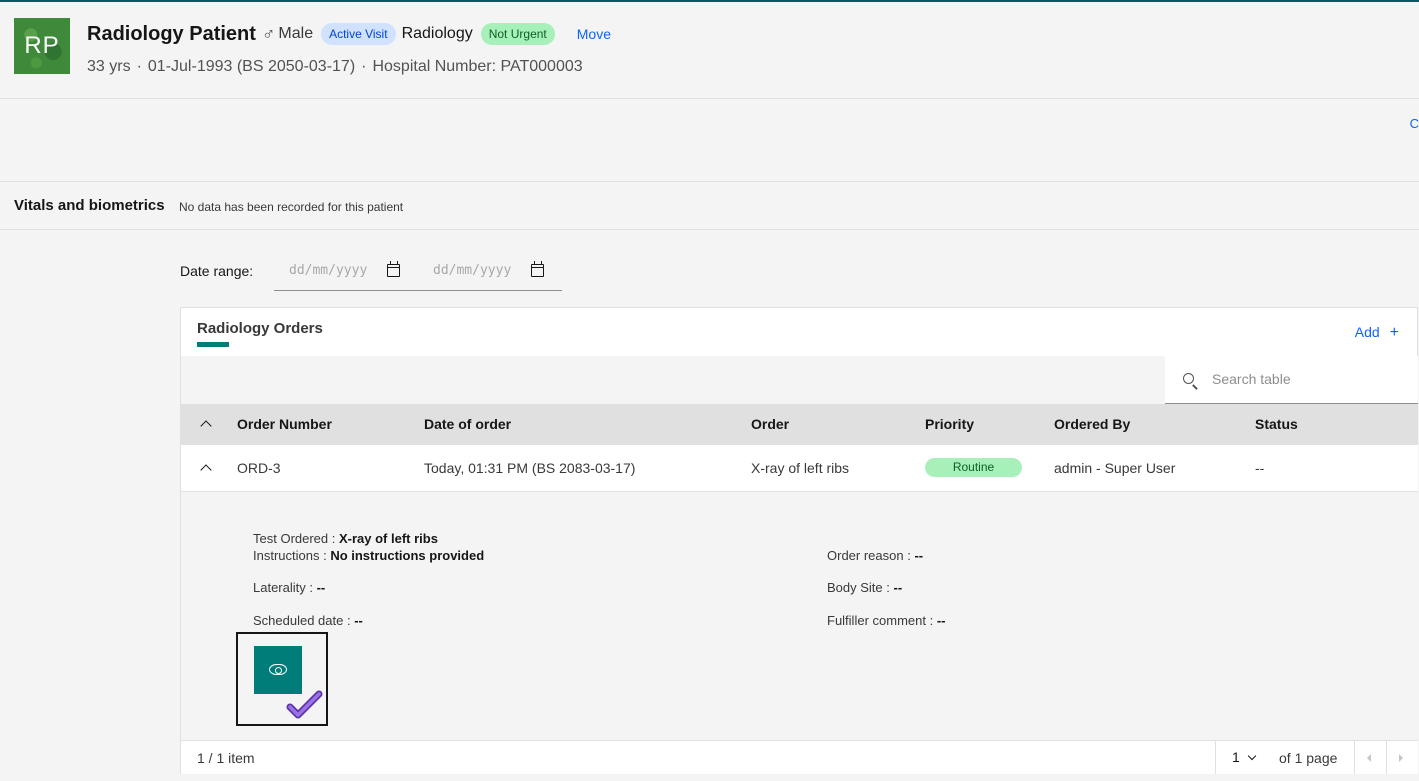 This screenshot has height=781, width=1419. What do you see at coordinates (1092, 424) in the screenshot?
I see `column-header-ordered-by: Ordered By` at bounding box center [1092, 424].